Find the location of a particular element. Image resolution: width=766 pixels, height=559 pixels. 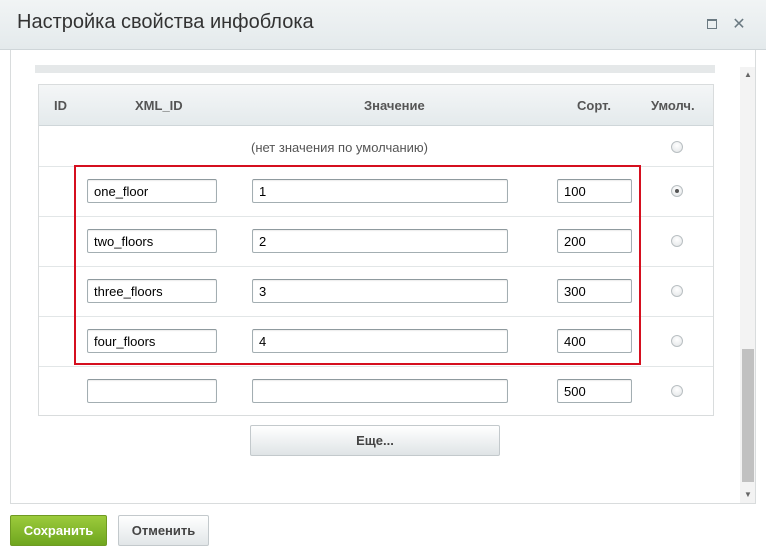

table-row-new is located at coordinates (376, 392).